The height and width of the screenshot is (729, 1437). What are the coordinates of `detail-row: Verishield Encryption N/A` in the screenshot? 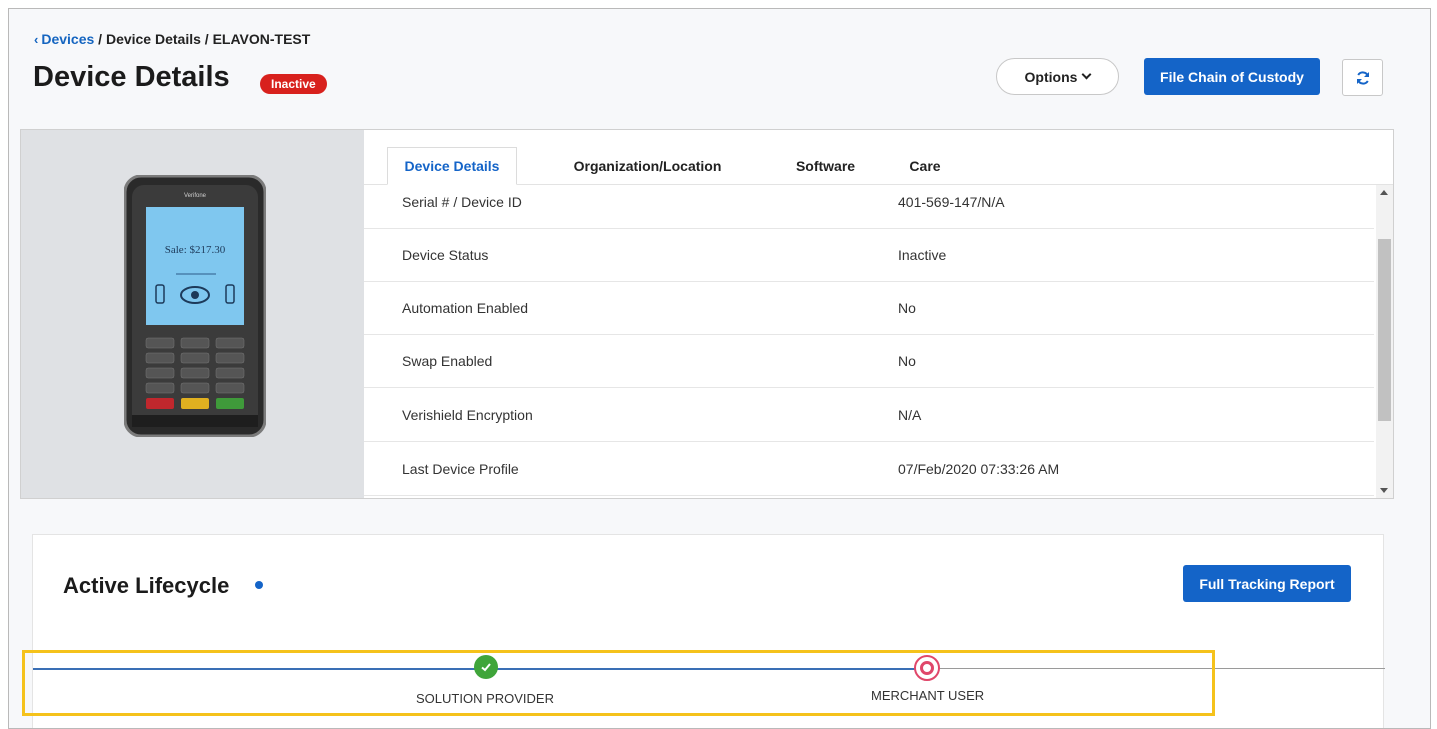 It's located at (869, 415).